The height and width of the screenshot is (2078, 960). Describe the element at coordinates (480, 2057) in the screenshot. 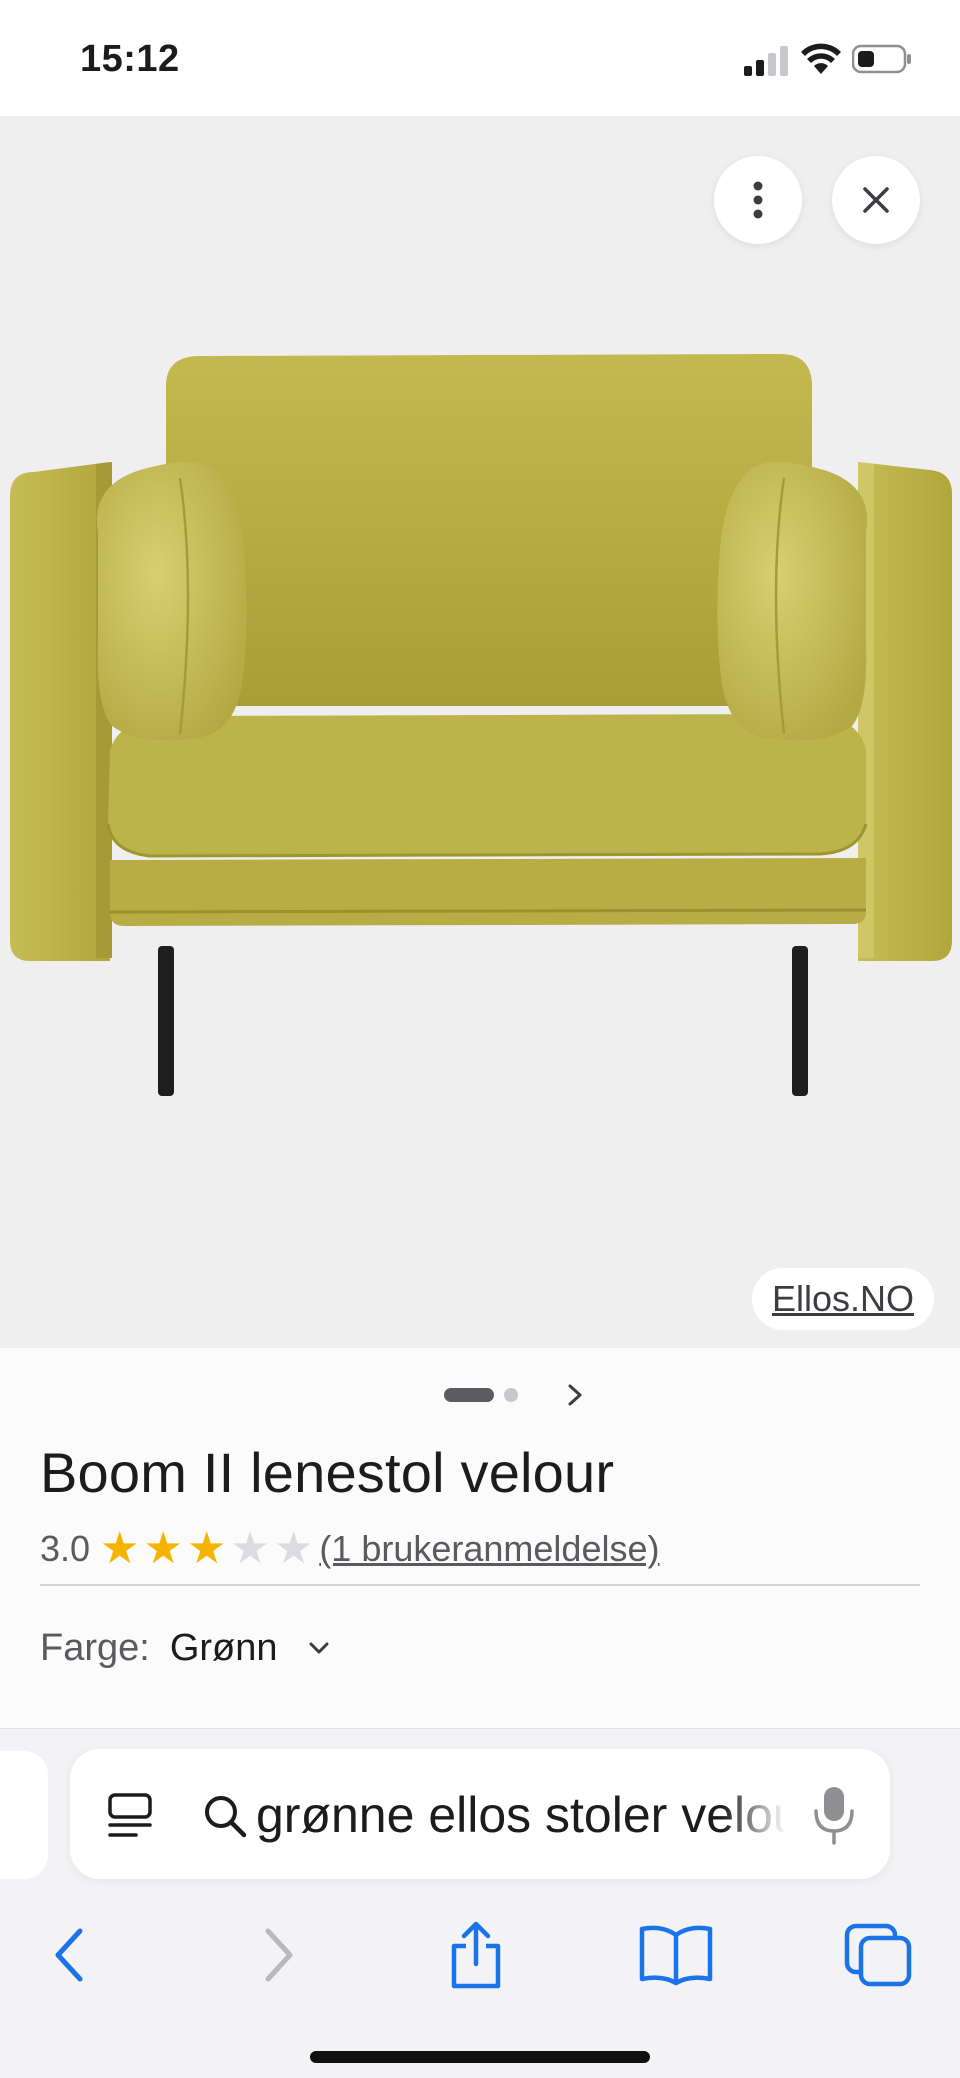

I see `home-indicator` at that location.